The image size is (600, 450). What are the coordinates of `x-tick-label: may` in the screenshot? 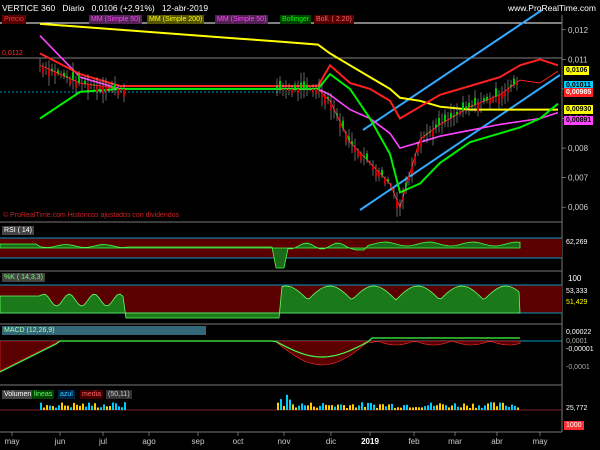 It's located at (11, 441).